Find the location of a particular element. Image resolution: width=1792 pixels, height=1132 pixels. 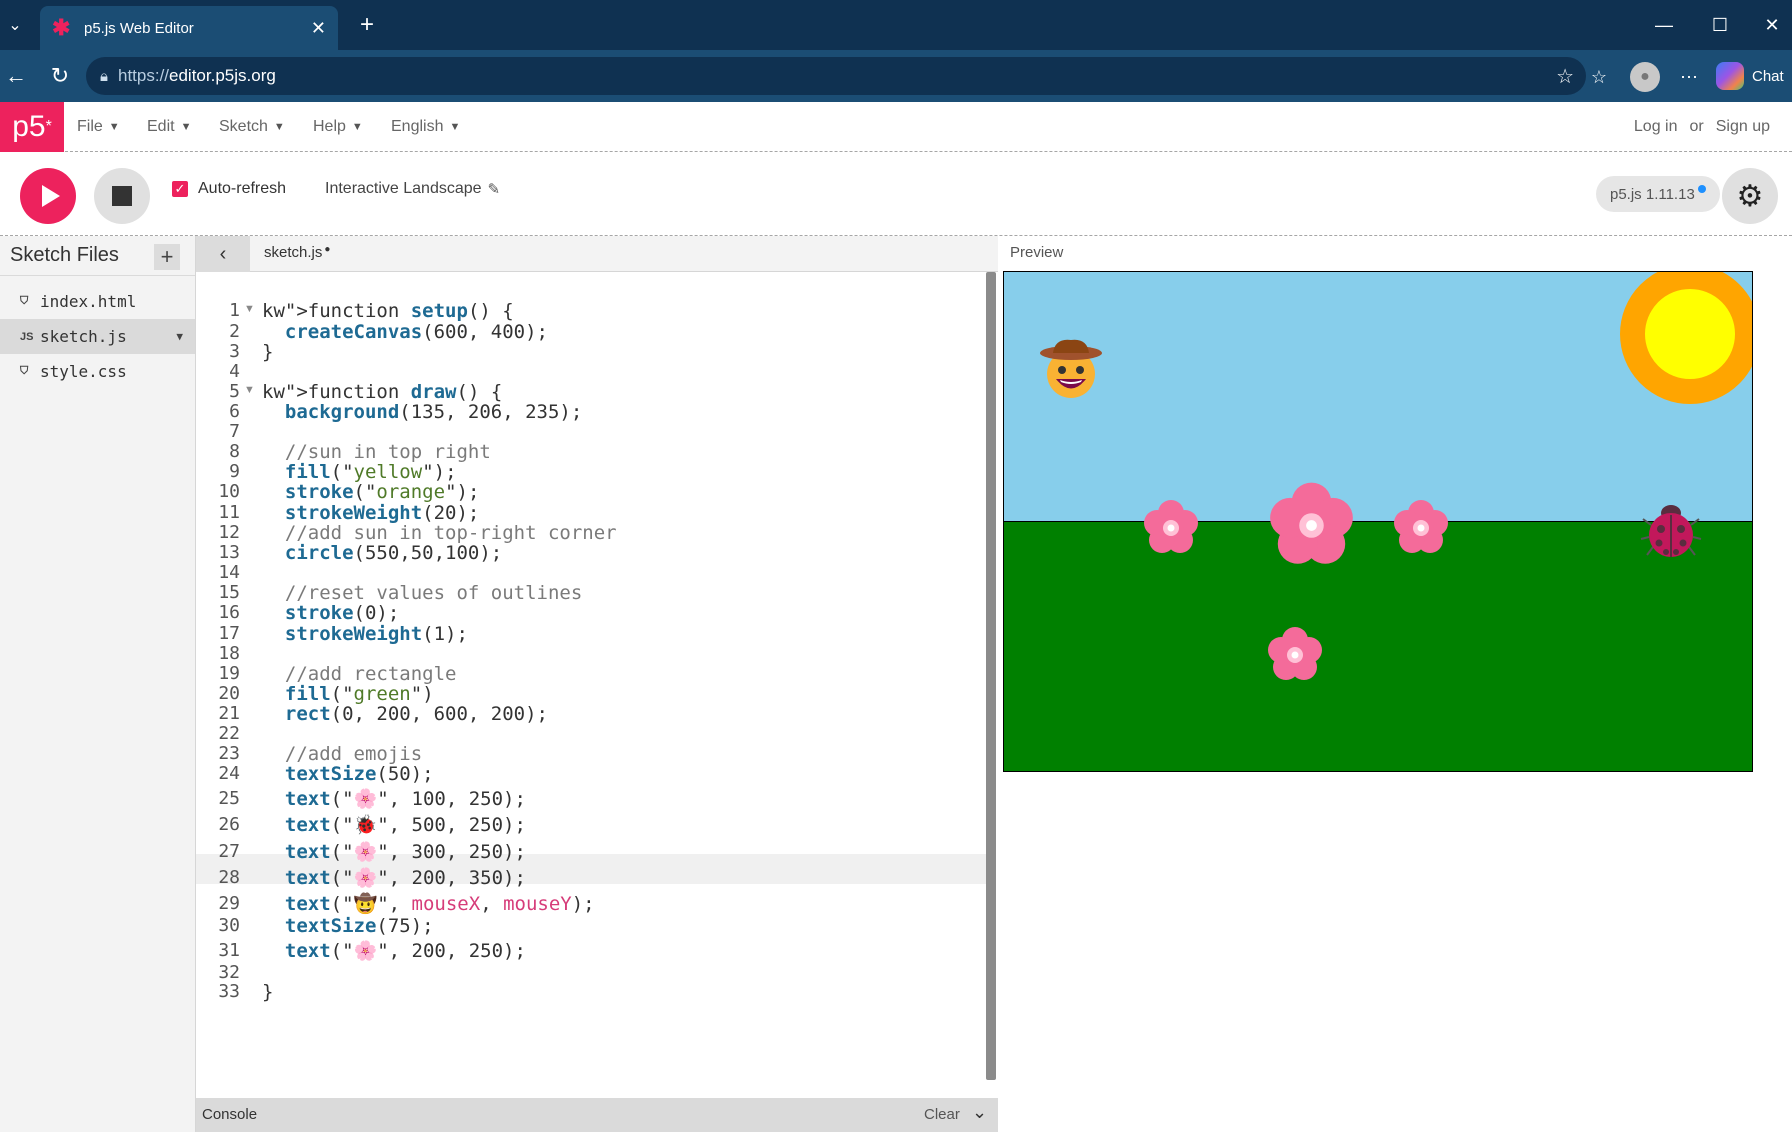

back-arrow-icon: ← is located at coordinates (16, 76).